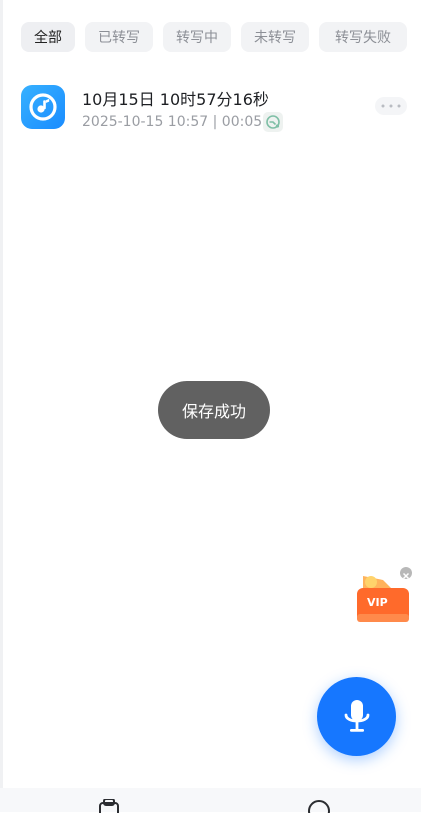 Image resolution: width=421 pixels, height=817 pixels. Describe the element at coordinates (210, 802) in the screenshot. I see `bottom-navigation` at that location.